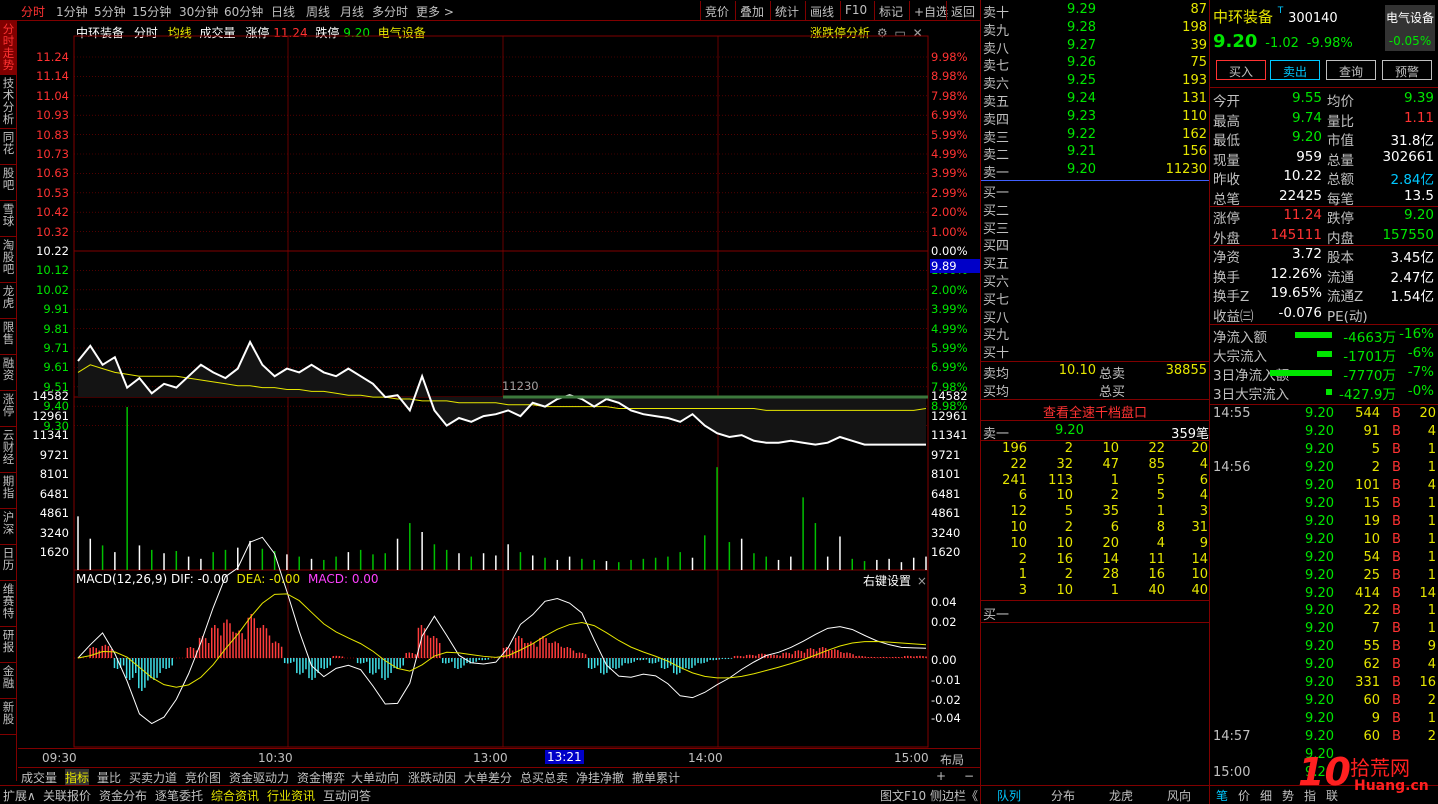 The width and height of the screenshot is (1438, 804). Describe the element at coordinates (1096, 262) in the screenshot. I see `bid-row: 买五` at that location.